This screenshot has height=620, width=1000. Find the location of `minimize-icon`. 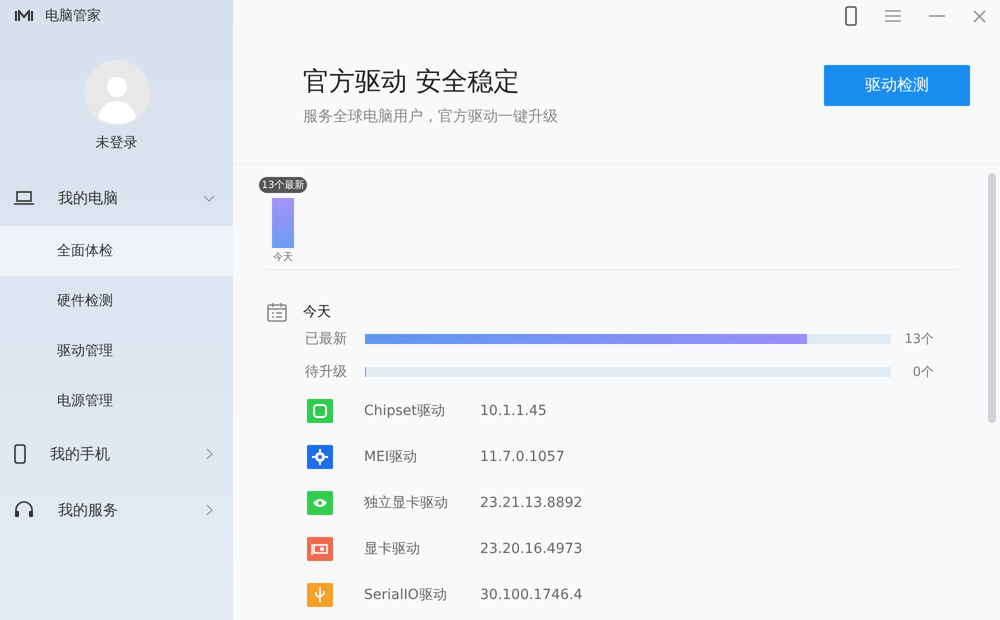

minimize-icon is located at coordinates (937, 16).